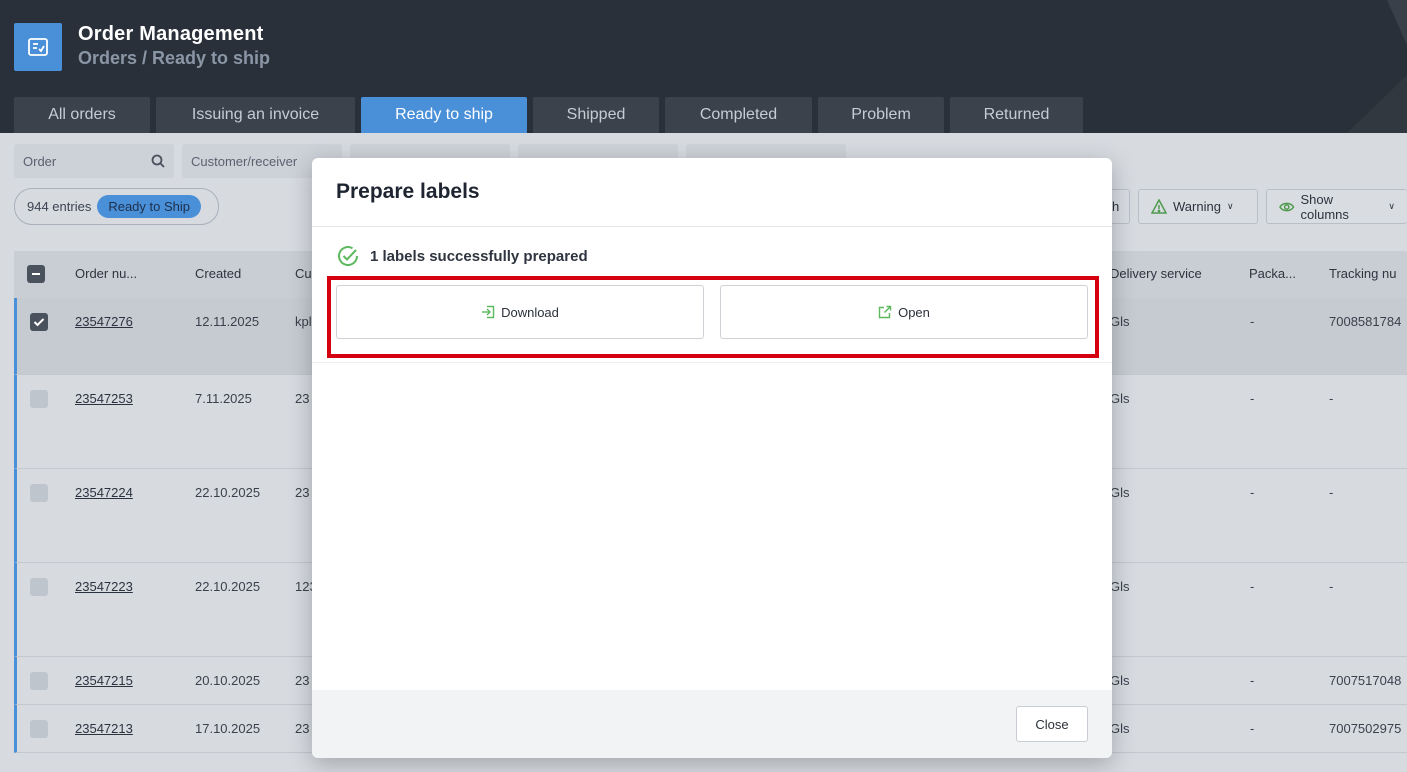 This screenshot has width=1407, height=772. I want to click on app-title: Order Management, so click(171, 34).